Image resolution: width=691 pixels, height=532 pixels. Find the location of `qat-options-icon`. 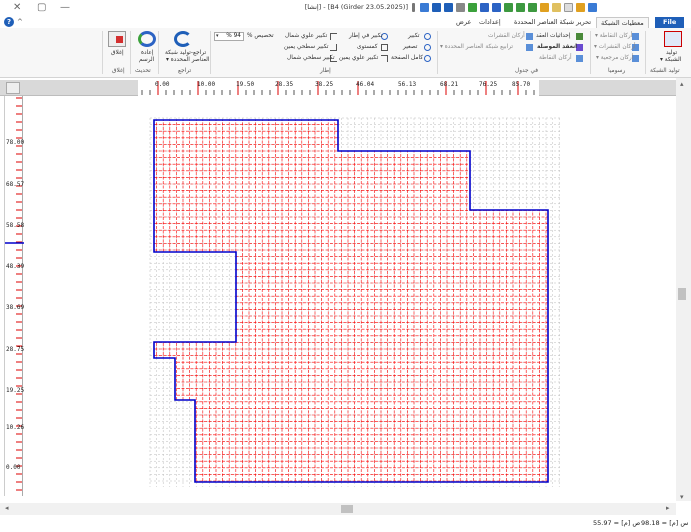

qat-options-icon is located at coordinates (424, 7).